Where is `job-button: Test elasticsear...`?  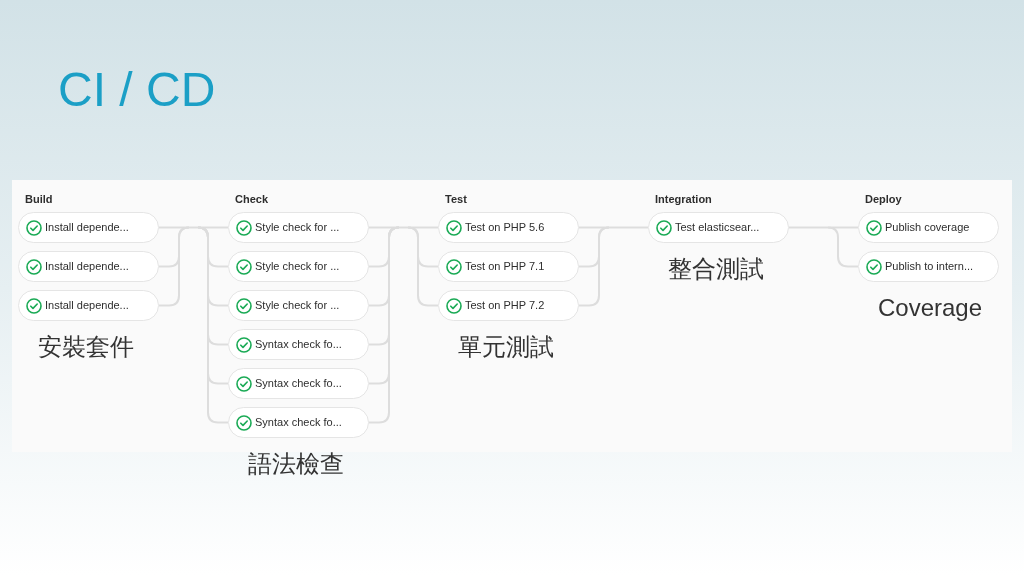
job-button: Test elasticsear... is located at coordinates (718, 227).